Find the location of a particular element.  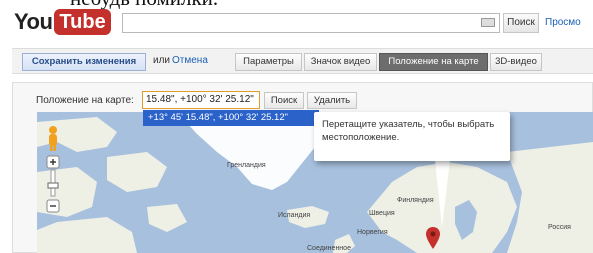

location-search-button: Поиск is located at coordinates (284, 100).